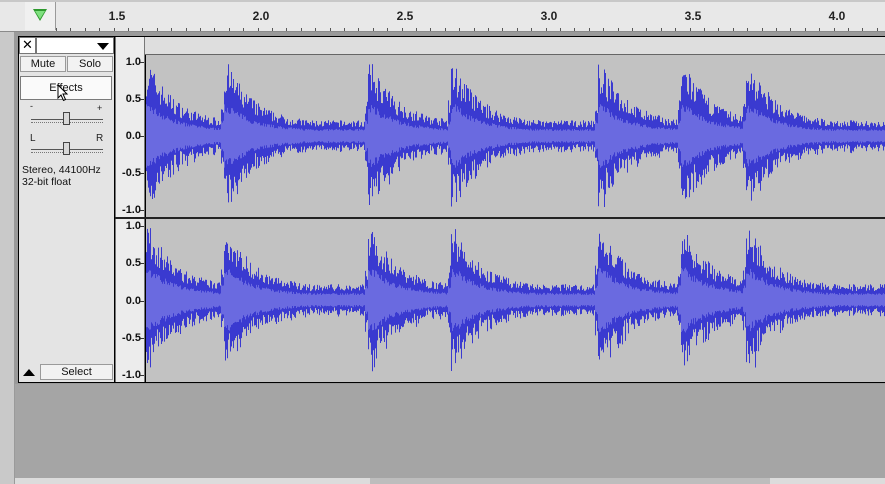 The width and height of the screenshot is (885, 484). What do you see at coordinates (66, 148) in the screenshot?
I see `pan-slider-thumb` at bounding box center [66, 148].